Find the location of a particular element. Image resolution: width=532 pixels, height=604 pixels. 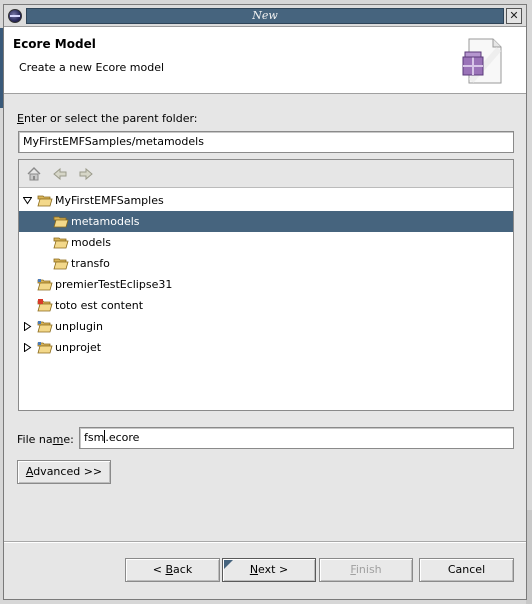

title-bar: New ✕ is located at coordinates (265, 16).